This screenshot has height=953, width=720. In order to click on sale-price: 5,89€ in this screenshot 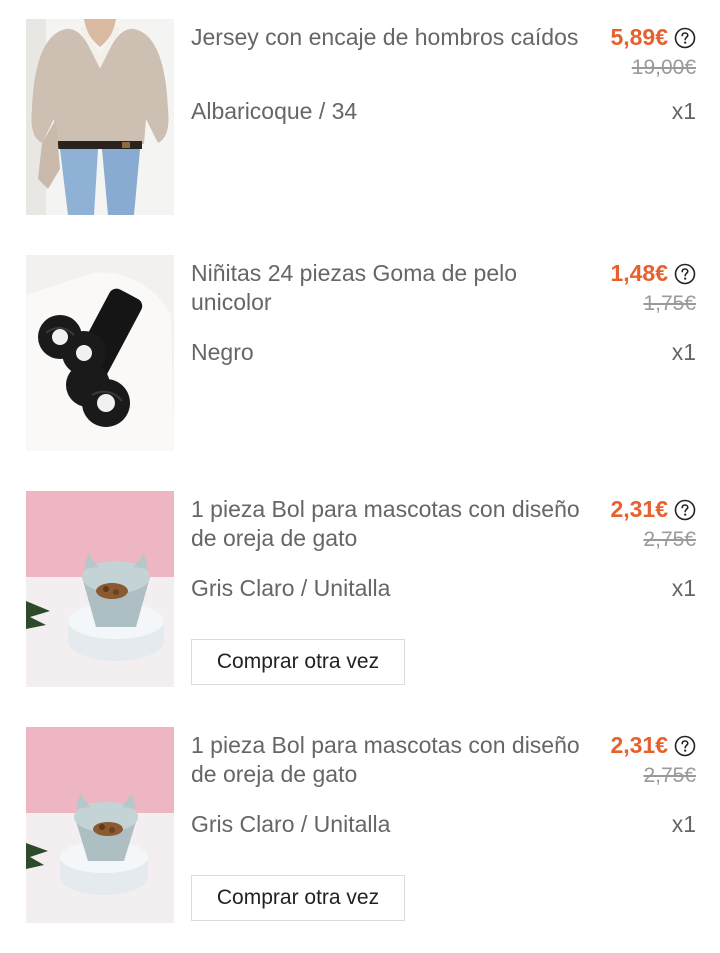, I will do `click(639, 37)`.